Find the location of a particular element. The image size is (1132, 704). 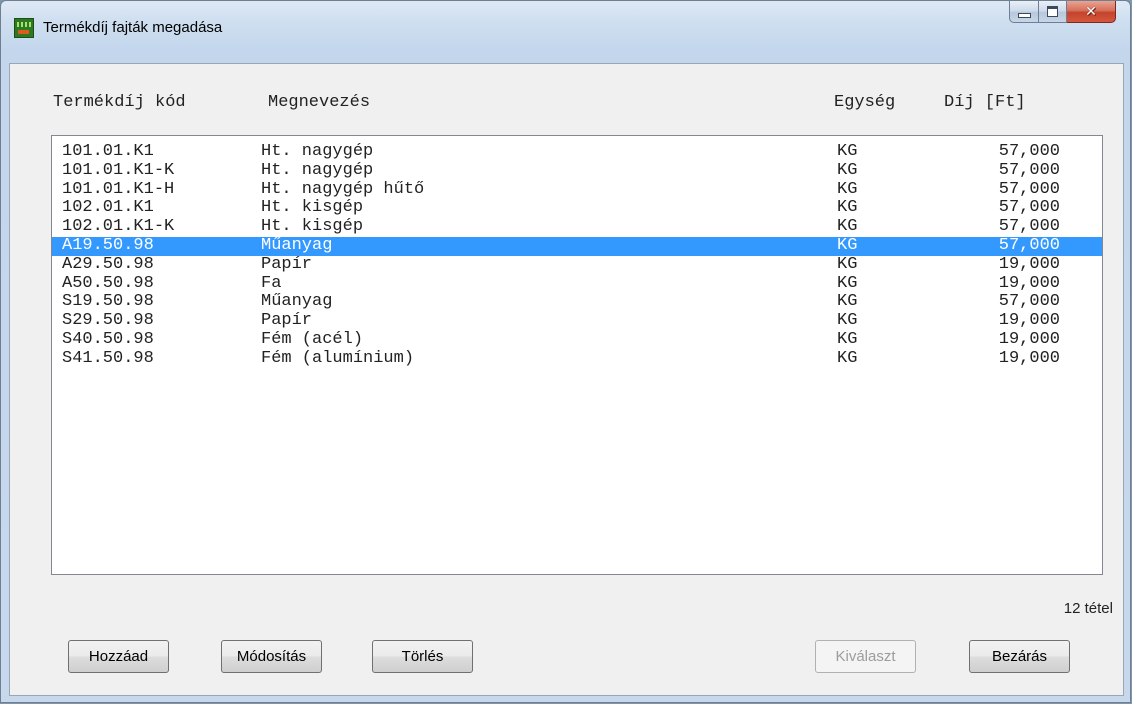

column-header-unit: Egység is located at coordinates (865, 102).